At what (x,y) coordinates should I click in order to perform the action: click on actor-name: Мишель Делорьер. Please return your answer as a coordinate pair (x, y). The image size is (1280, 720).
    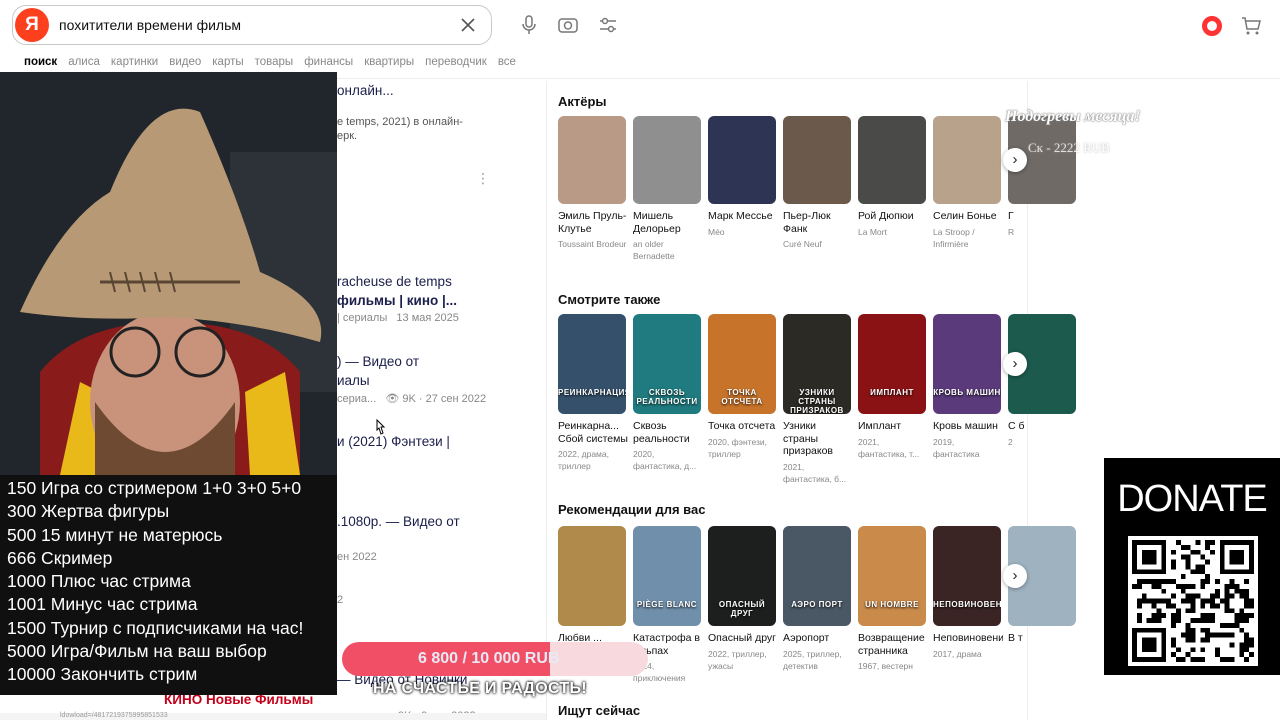
    Looking at the image, I should click on (668, 222).